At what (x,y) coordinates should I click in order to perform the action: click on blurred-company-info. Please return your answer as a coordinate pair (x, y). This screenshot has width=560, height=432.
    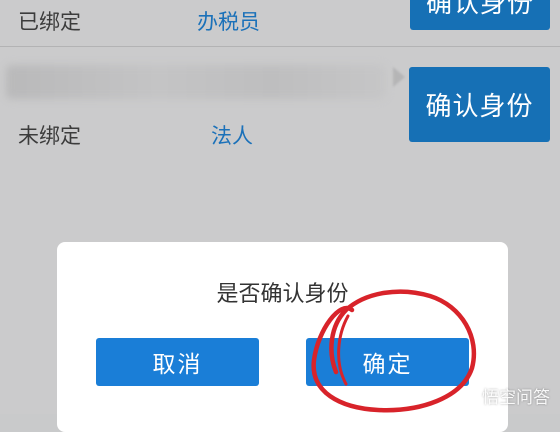
    Looking at the image, I should click on (196, 82).